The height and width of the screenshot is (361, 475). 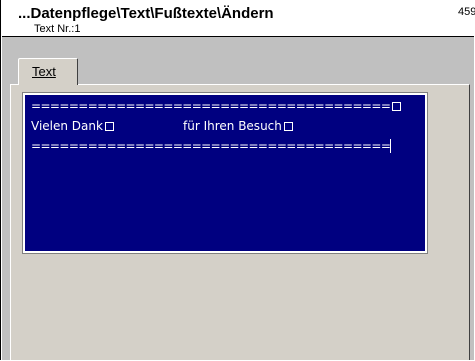 I want to click on page-title: ...Datenpflege\Text\Fußtexte\Ändern, so click(x=146, y=13).